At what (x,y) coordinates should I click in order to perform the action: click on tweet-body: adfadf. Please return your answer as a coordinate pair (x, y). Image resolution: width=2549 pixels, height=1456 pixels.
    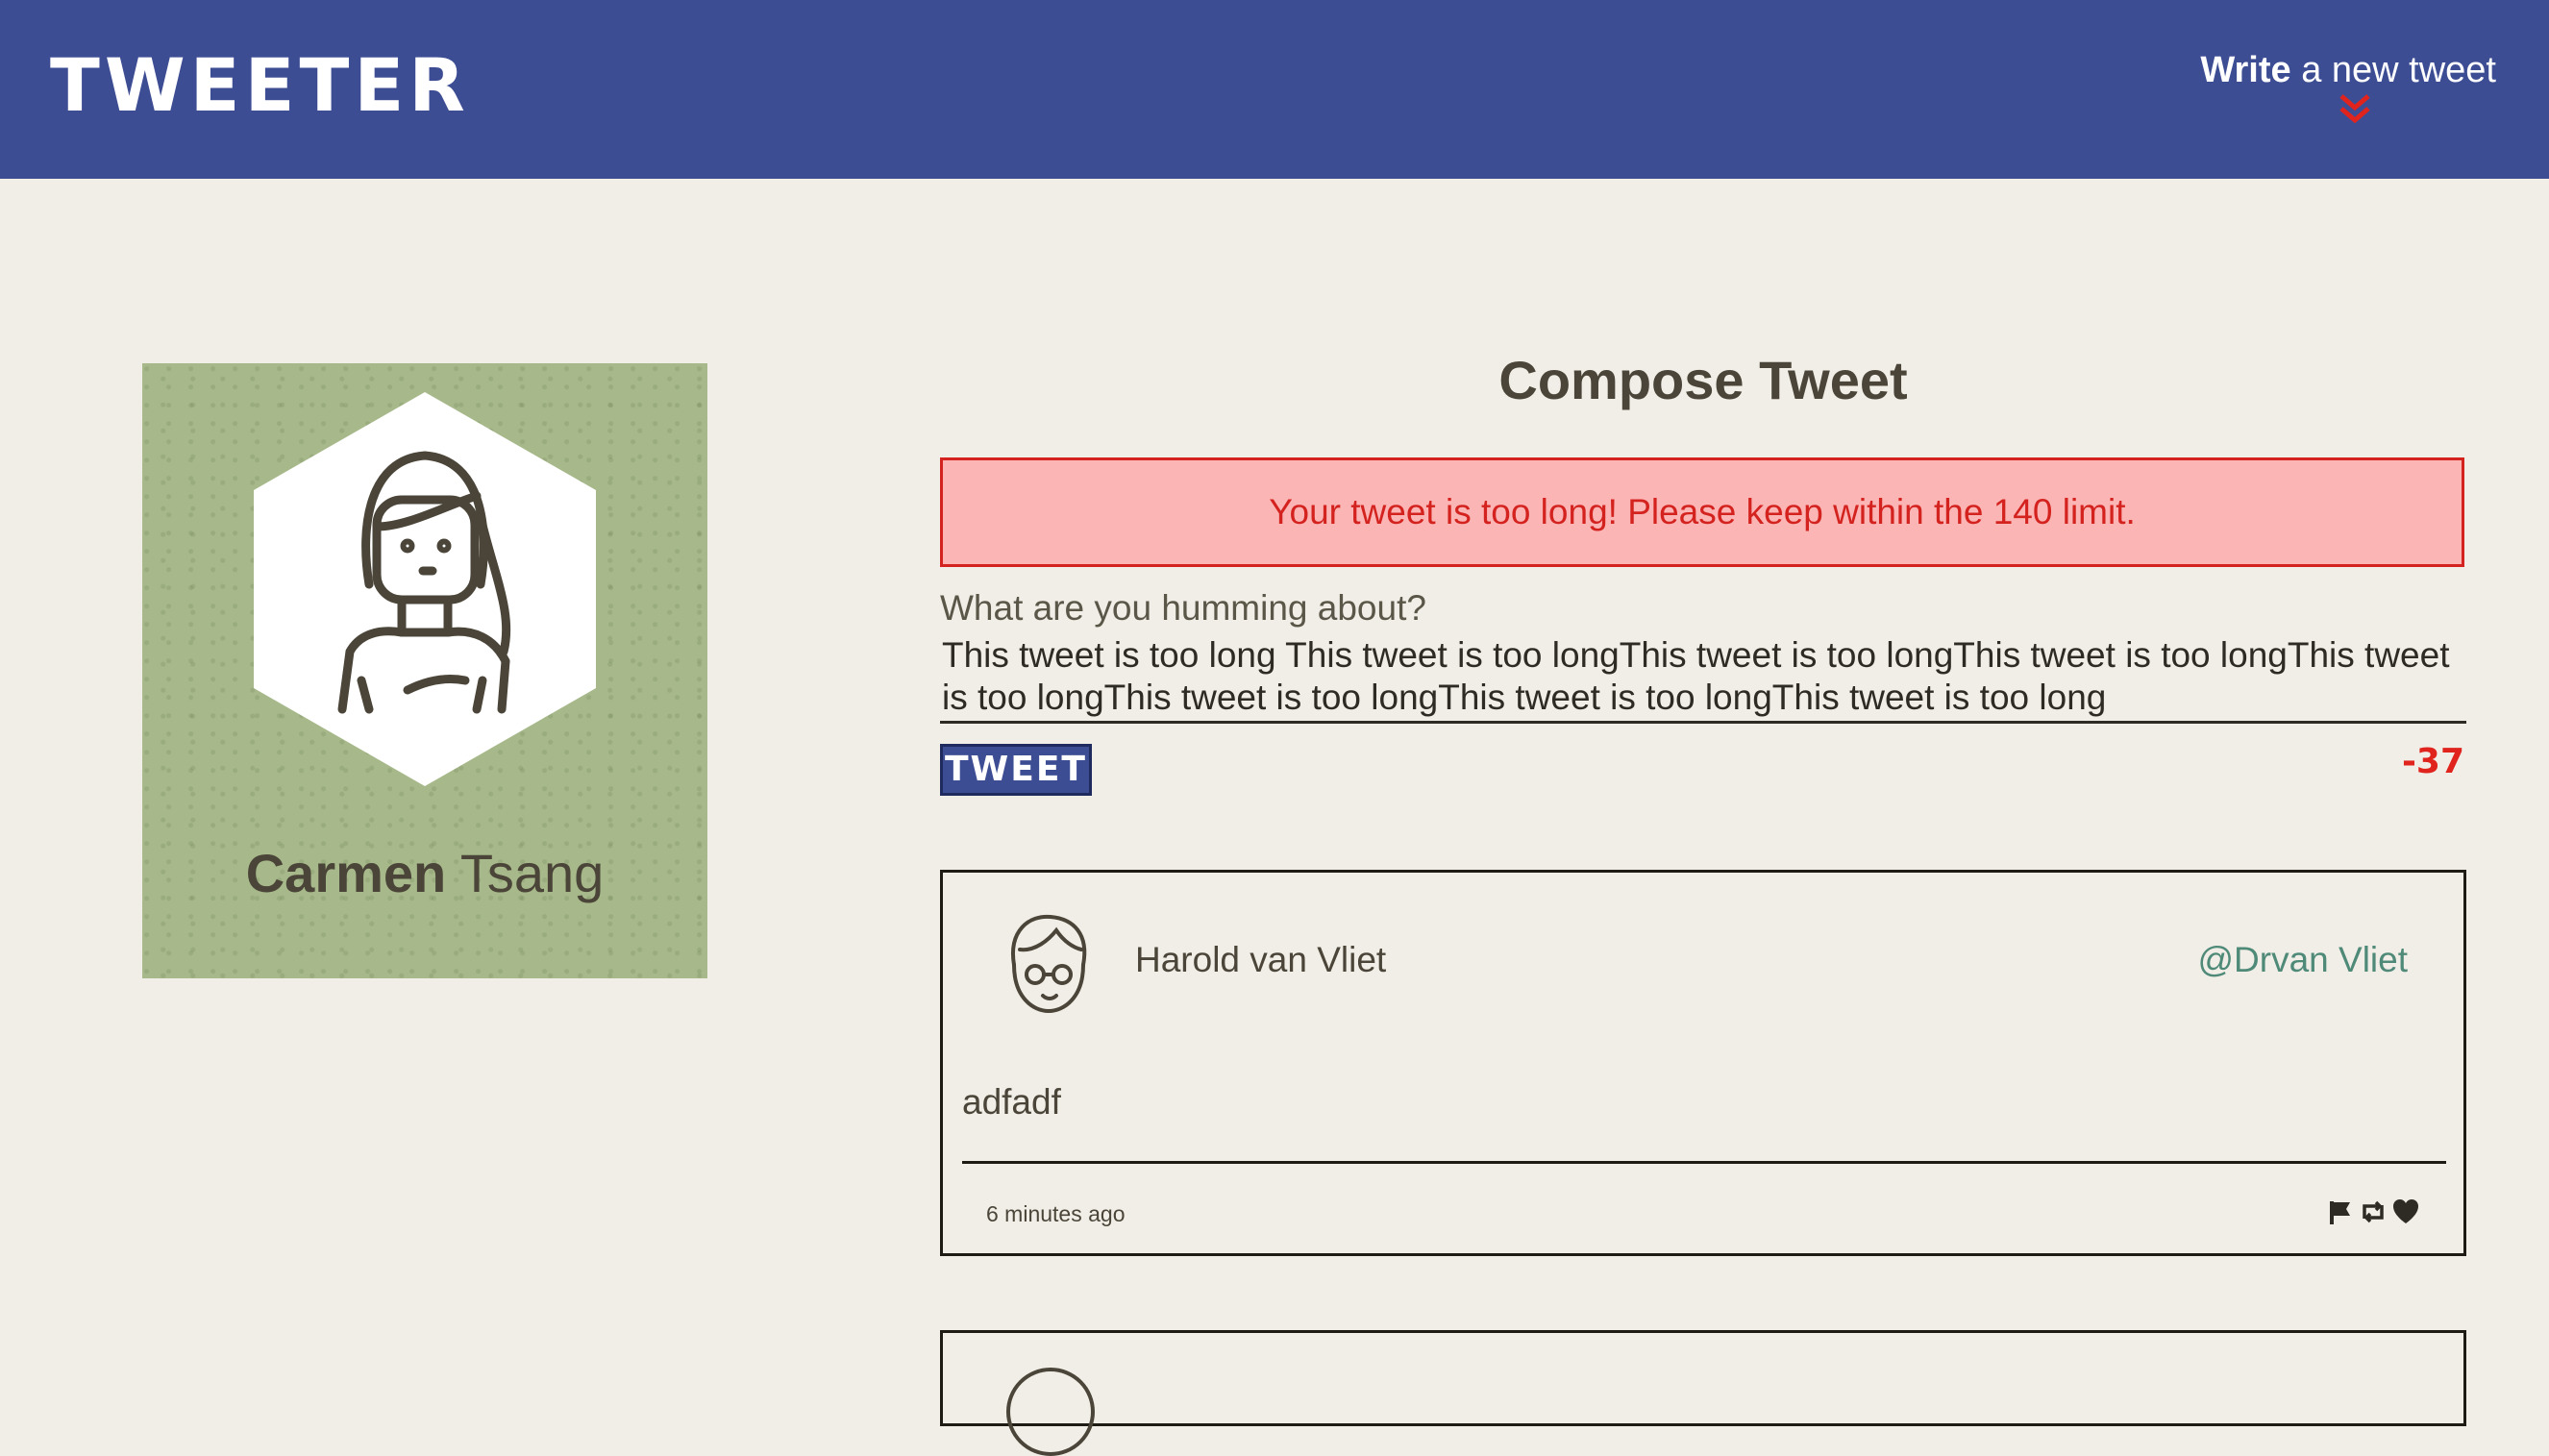
    Looking at the image, I should click on (1011, 1102).